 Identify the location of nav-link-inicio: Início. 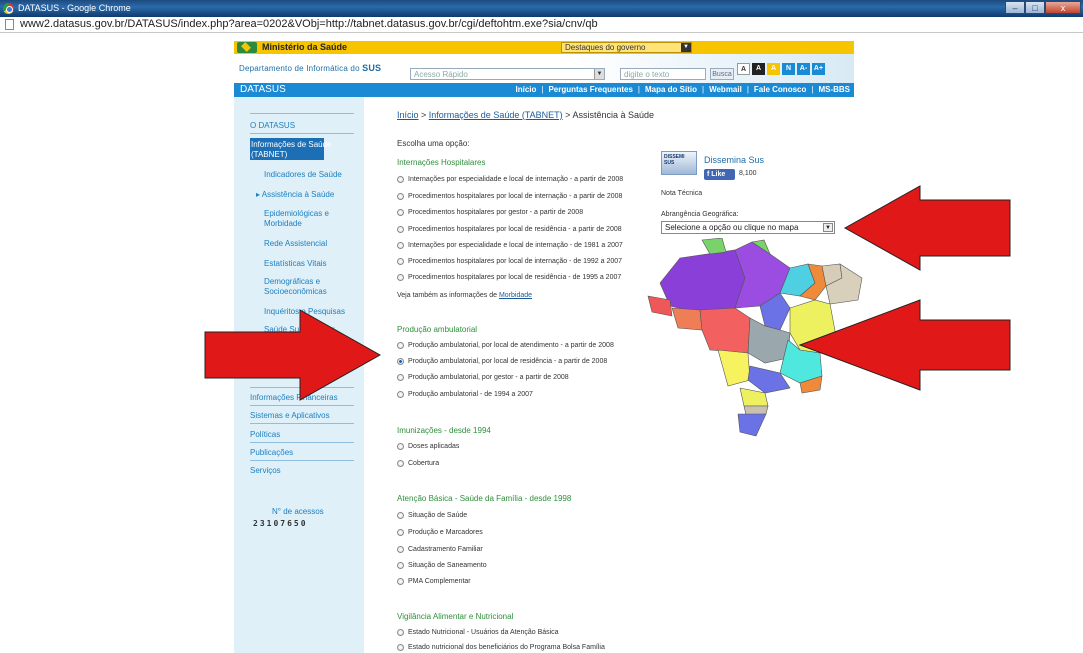
(525, 89).